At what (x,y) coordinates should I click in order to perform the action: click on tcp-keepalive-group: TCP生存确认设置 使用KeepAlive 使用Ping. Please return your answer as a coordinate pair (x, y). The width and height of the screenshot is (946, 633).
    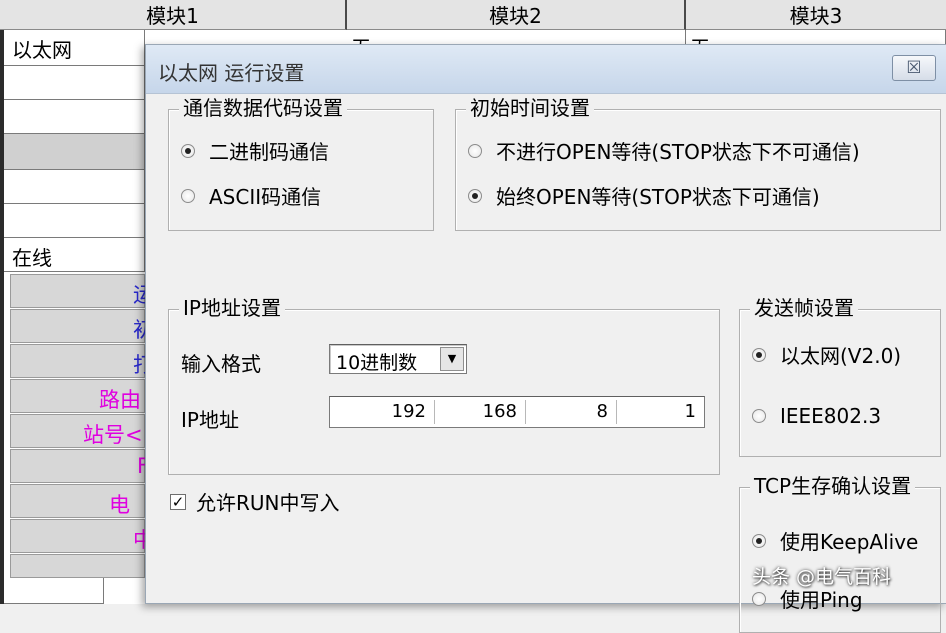
    Looking at the image, I should click on (840, 553).